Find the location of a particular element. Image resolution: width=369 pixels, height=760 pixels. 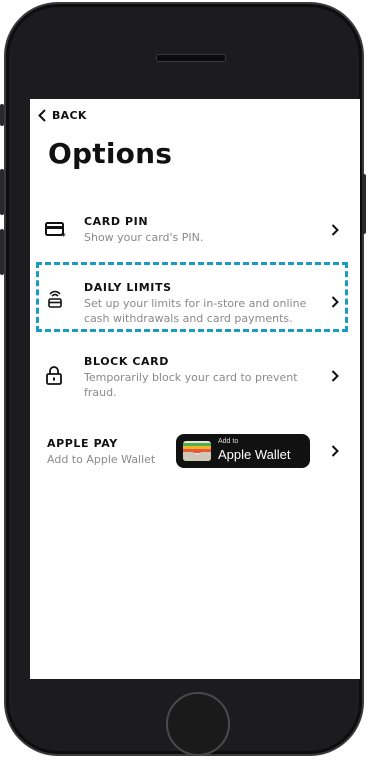

mute-switch is located at coordinates (2, 115).